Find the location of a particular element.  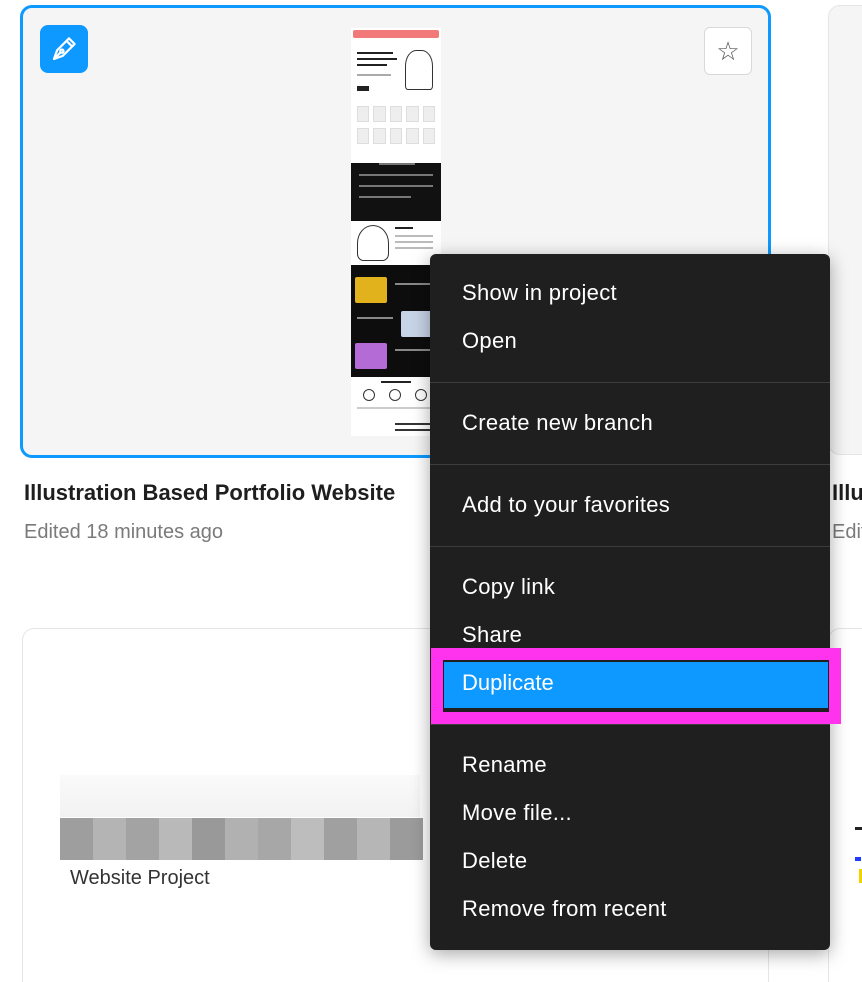

menu-item-remove-from-recent: Remove from recent is located at coordinates (564, 909).